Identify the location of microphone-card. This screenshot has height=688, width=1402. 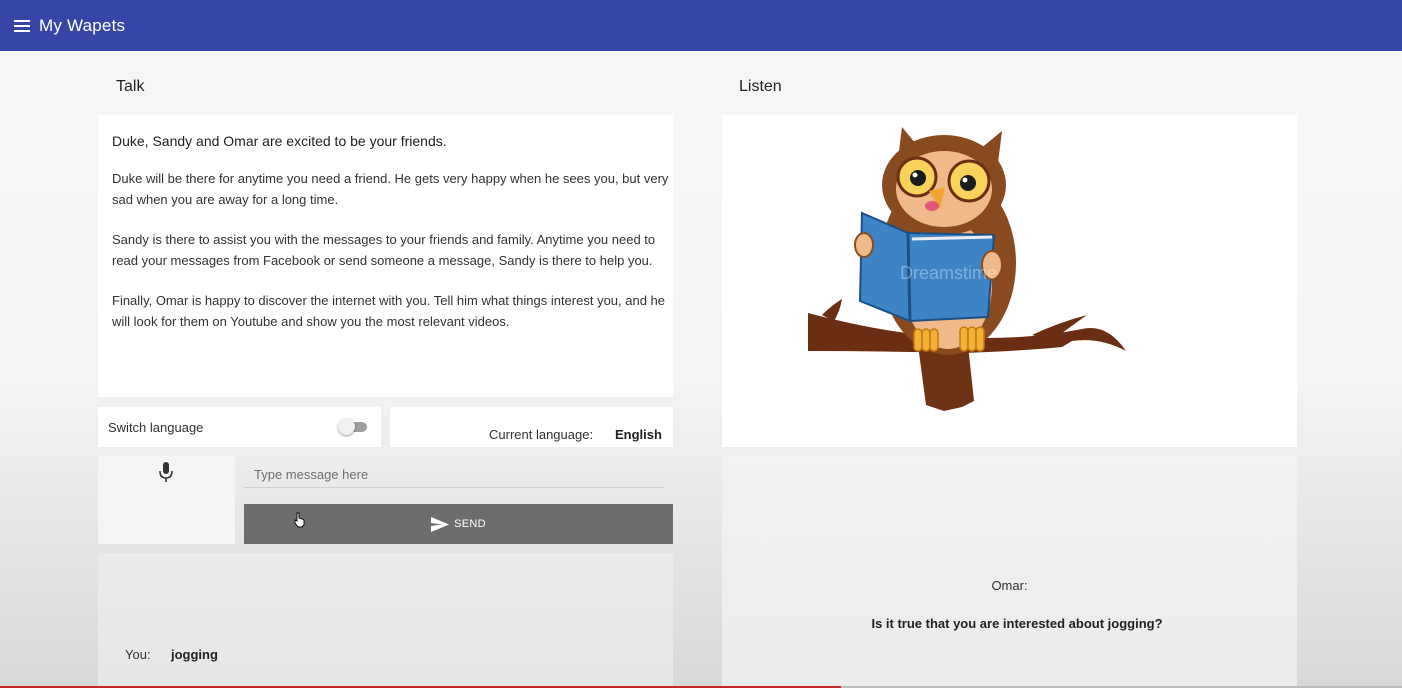
(166, 500).